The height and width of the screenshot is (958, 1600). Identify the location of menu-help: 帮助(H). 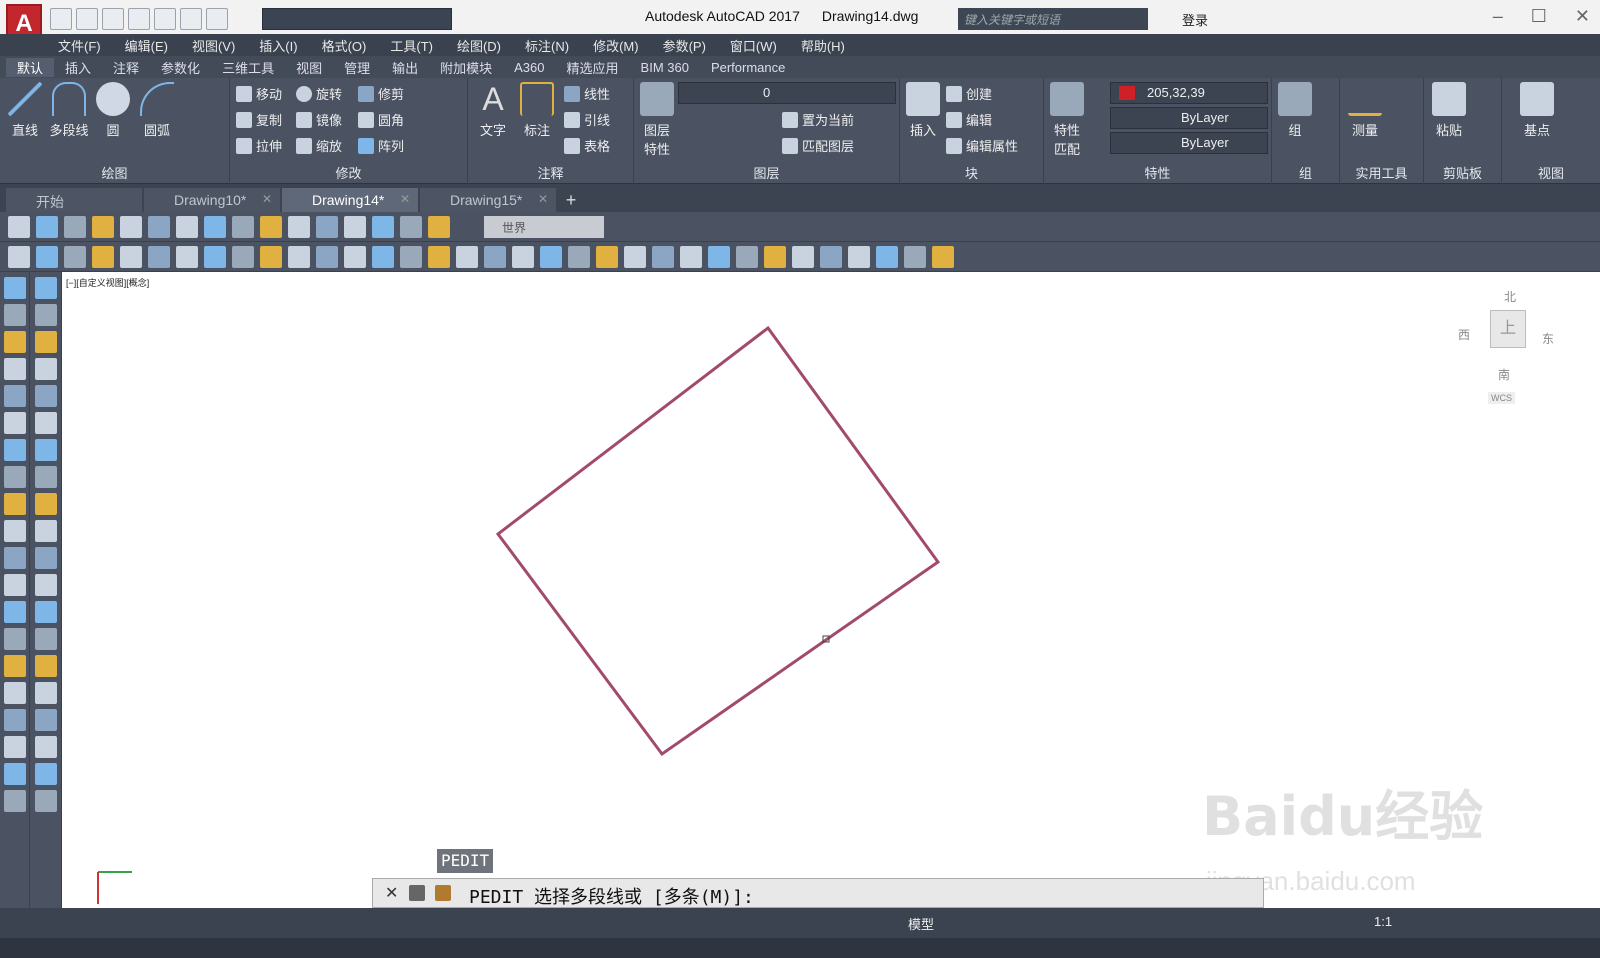
(823, 45).